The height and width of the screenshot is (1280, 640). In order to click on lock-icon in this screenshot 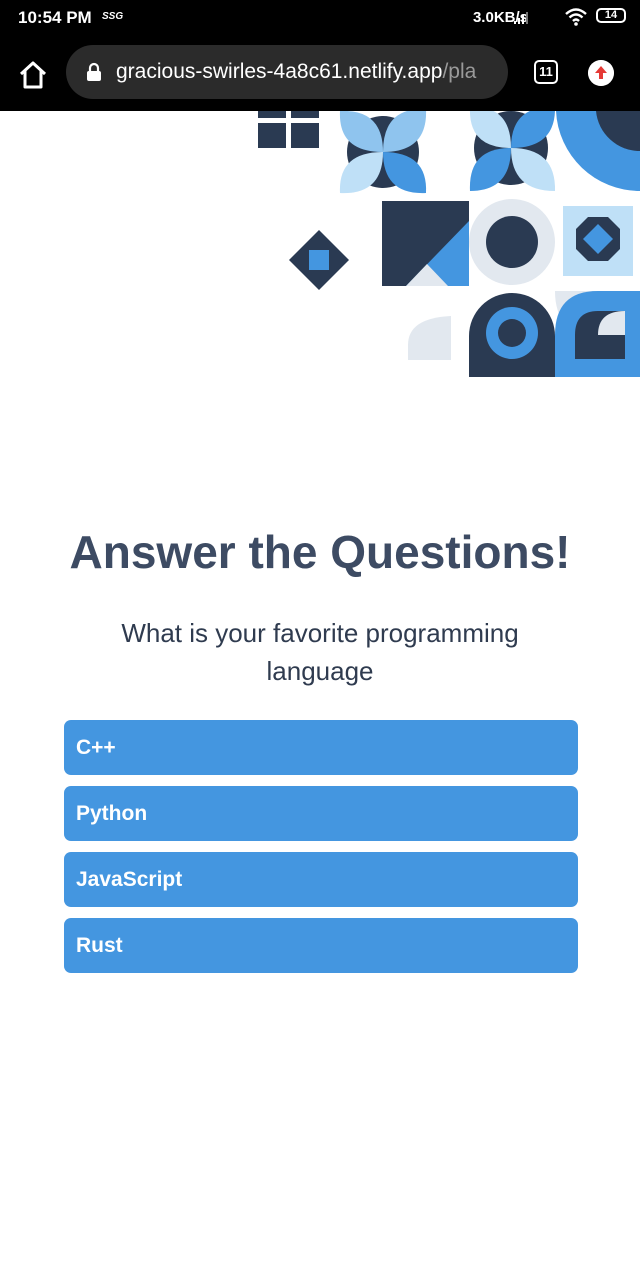, I will do `click(94, 71)`.